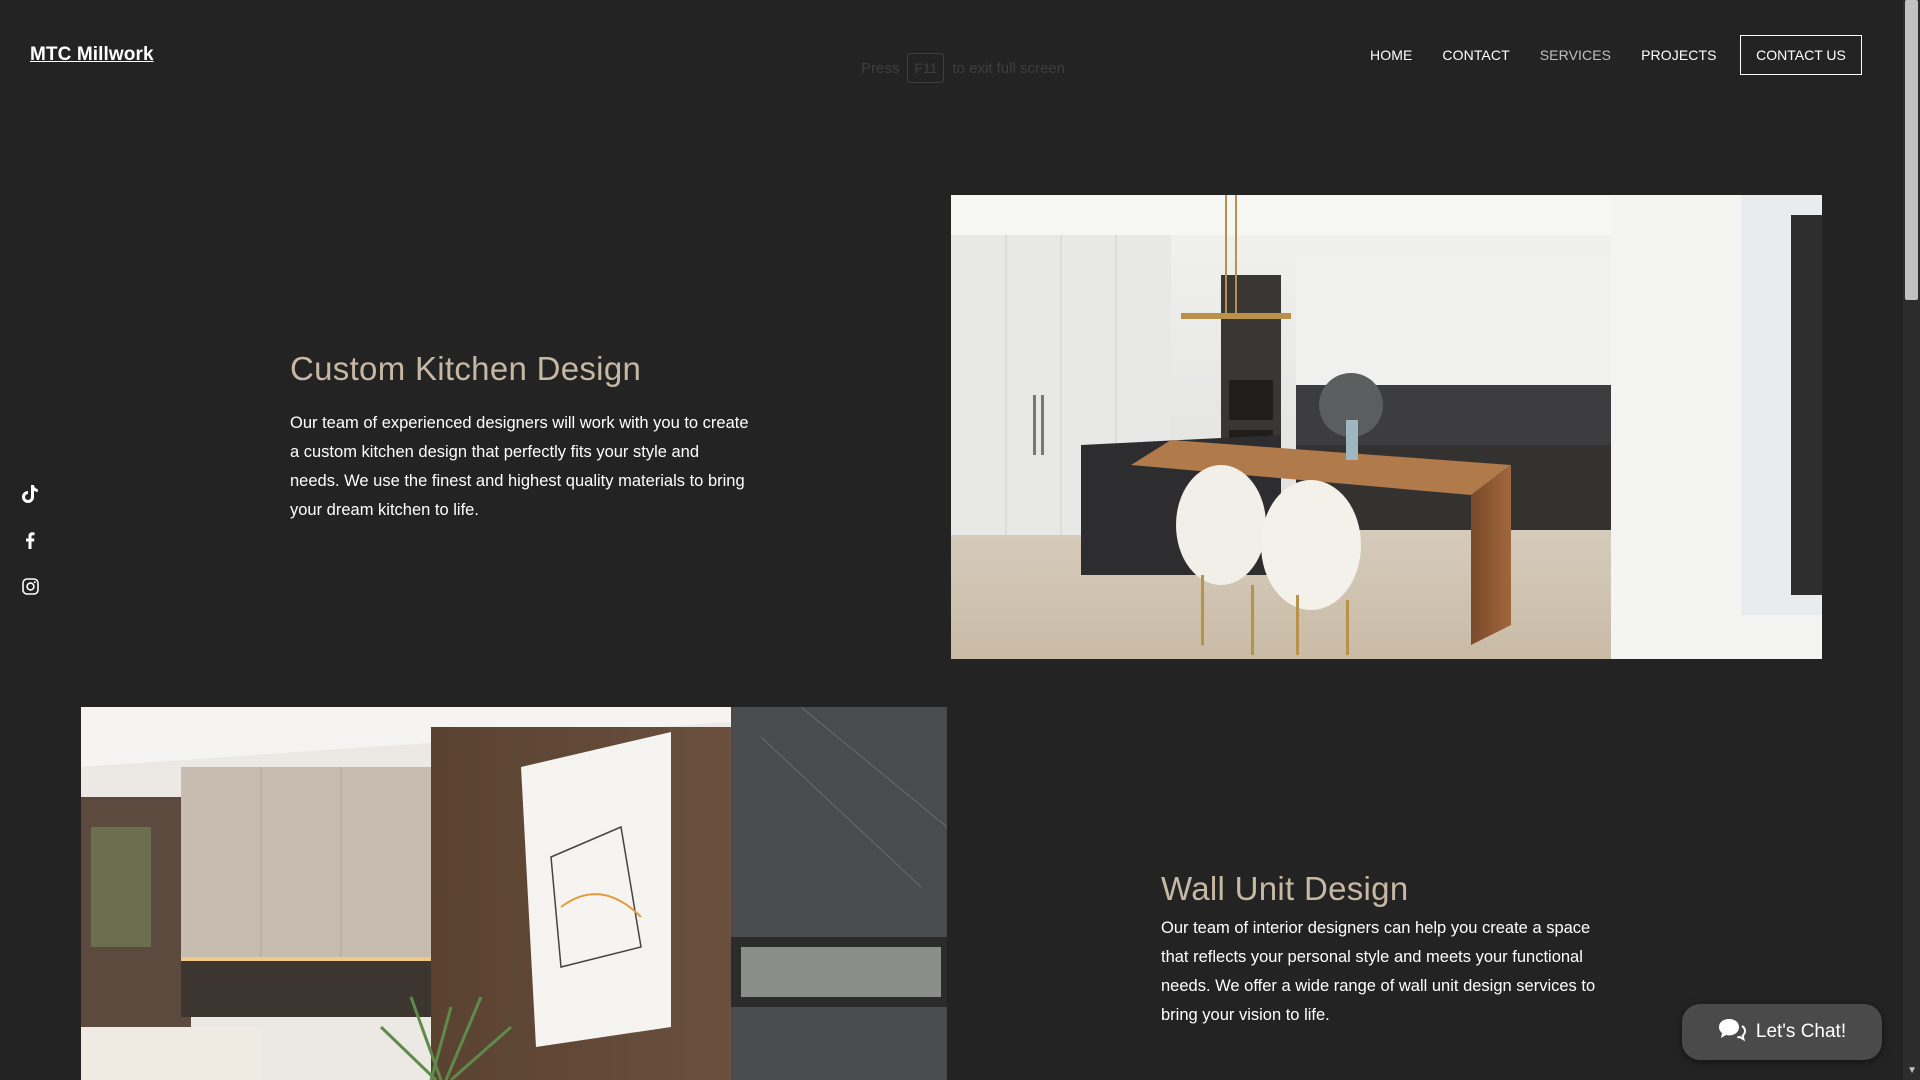 This screenshot has height=1080, width=1920. Describe the element at coordinates (1801, 55) in the screenshot. I see `contact-us-button: CONTACT US` at that location.